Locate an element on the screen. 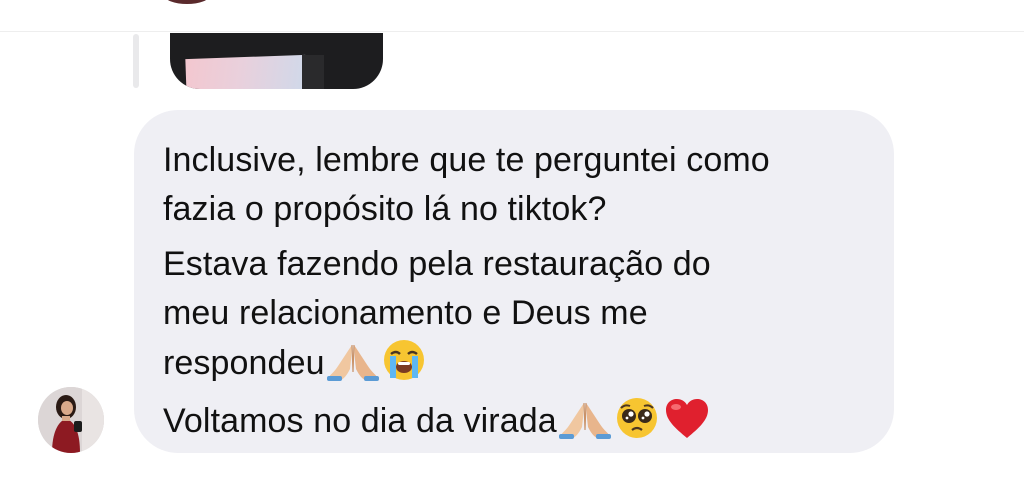  divider is located at coordinates (512, 31).